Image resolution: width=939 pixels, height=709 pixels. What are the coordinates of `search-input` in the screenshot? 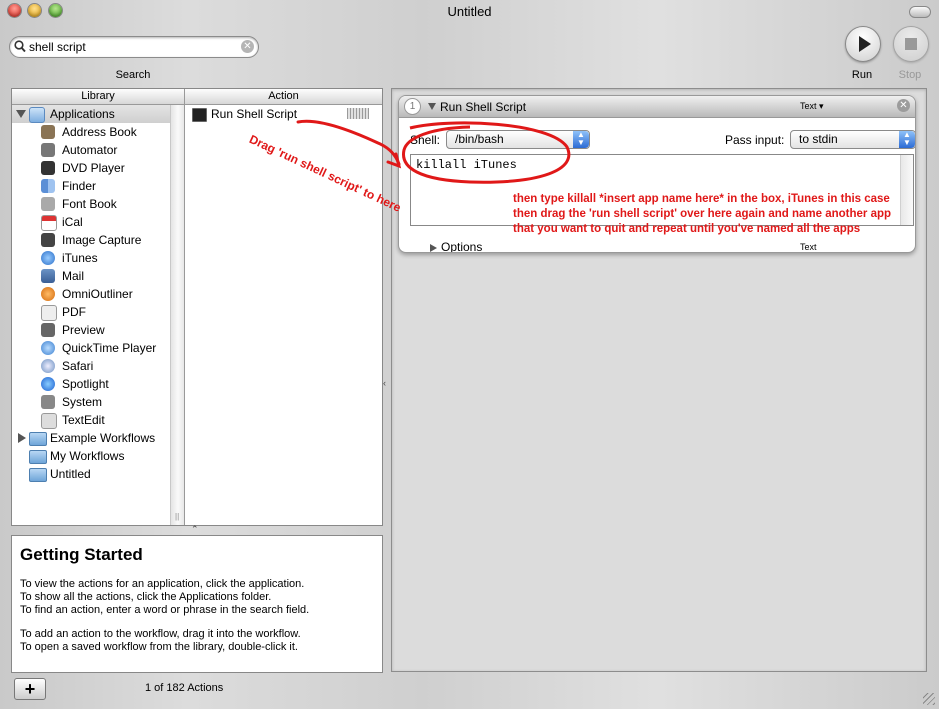 It's located at (129, 46).